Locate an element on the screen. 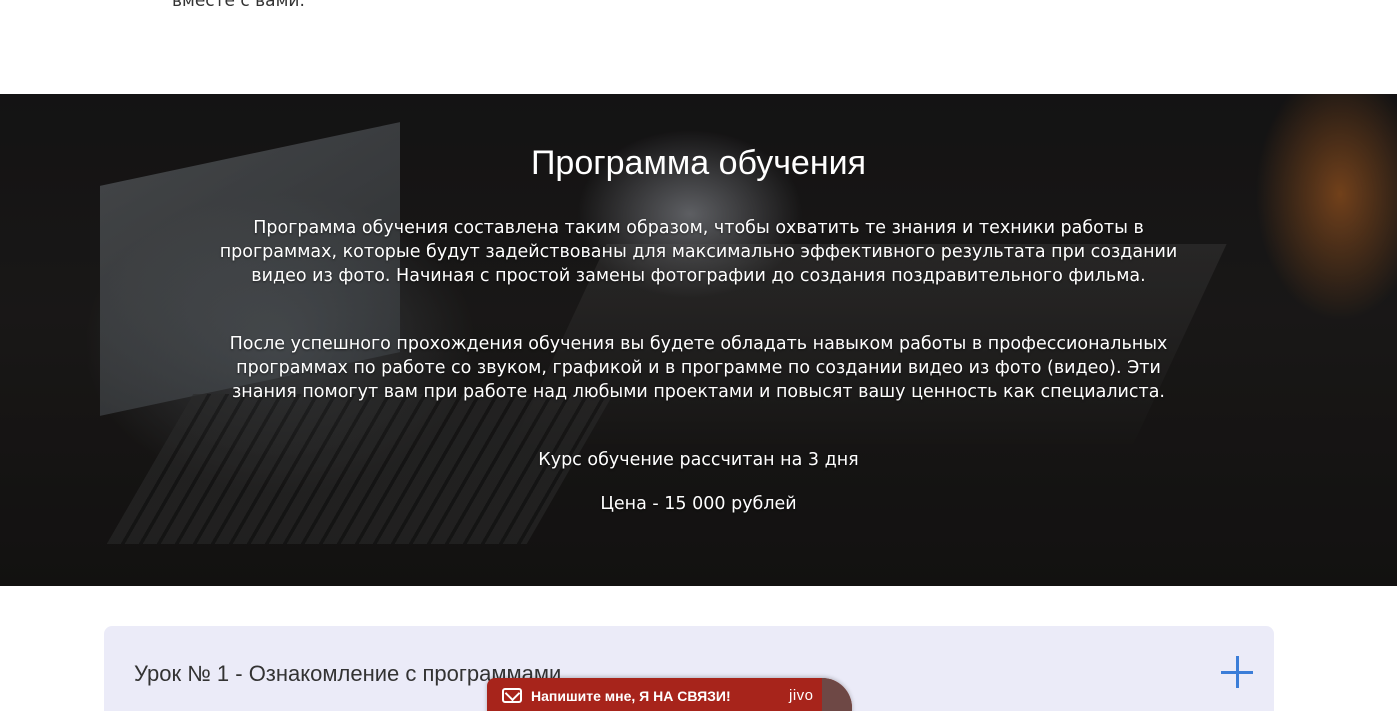  section-title: Программа обучения is located at coordinates (698, 163).